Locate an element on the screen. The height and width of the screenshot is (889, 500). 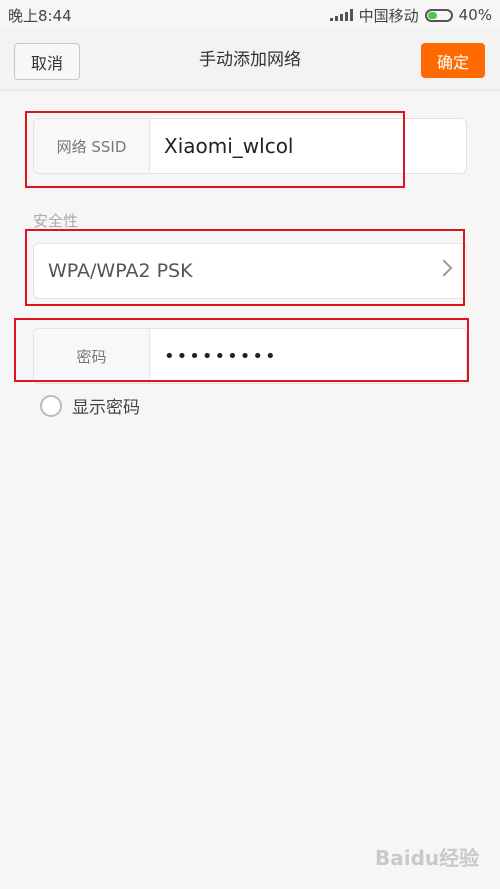
signal-icon is located at coordinates (341, 15).